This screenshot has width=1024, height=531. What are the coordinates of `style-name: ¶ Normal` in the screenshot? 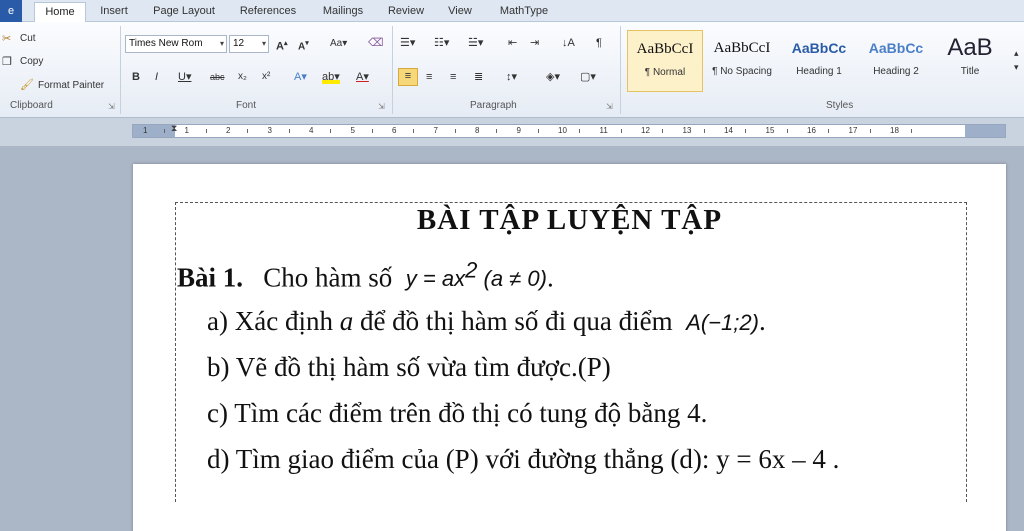 It's located at (665, 72).